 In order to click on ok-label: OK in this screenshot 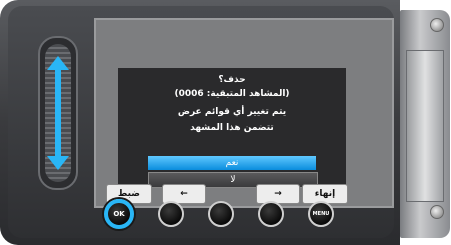, I will do `click(119, 214)`.